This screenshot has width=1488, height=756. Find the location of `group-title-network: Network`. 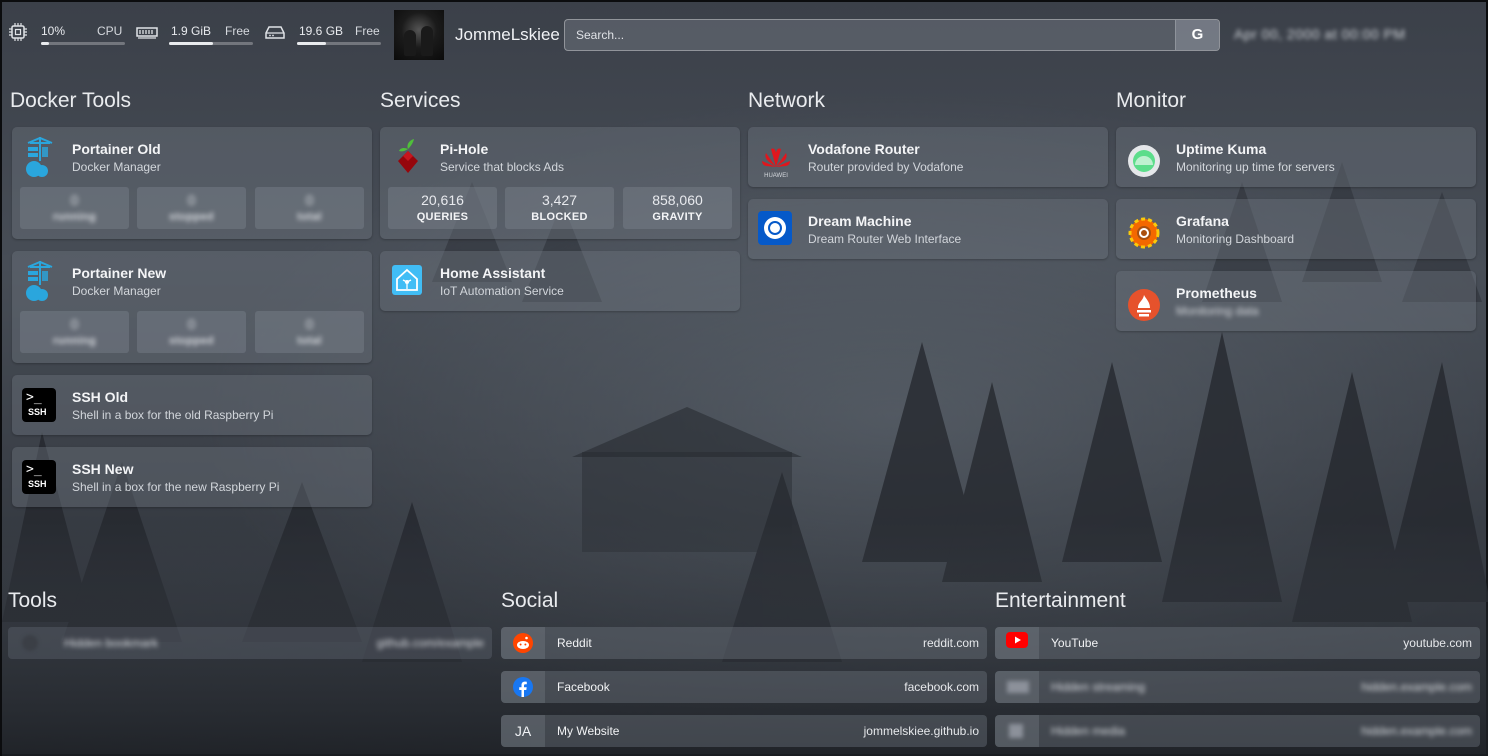

group-title-network: Network is located at coordinates (787, 100).